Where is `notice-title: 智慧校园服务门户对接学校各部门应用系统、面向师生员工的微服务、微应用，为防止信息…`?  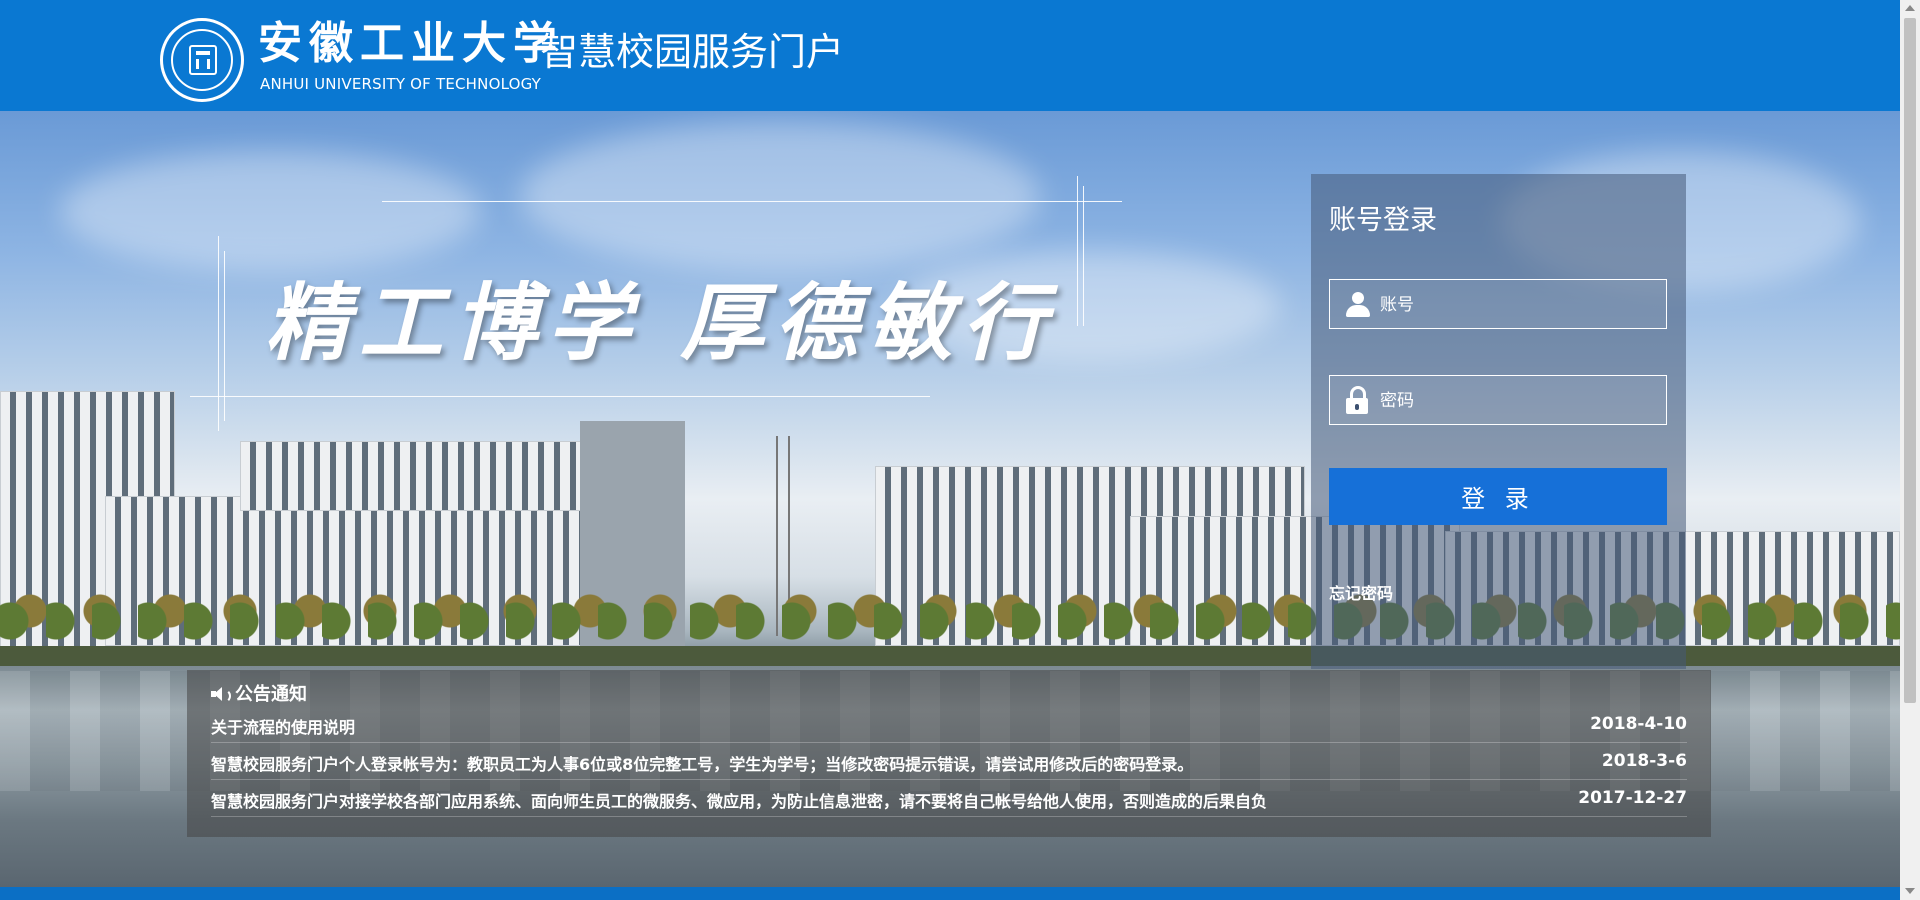
notice-title: 智慧校园服务门户对接学校各部门应用系统、面向师生员工的微服务、微应用，为防止信息… is located at coordinates (739, 800).